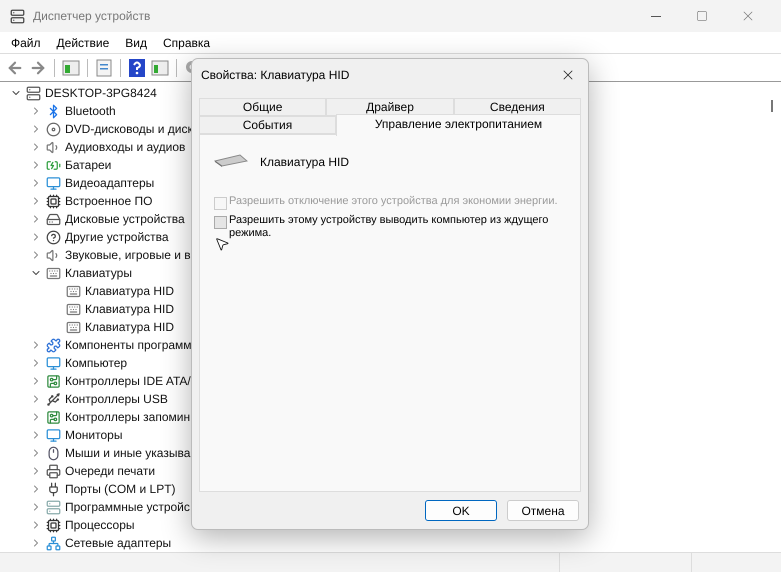 The width and height of the screenshot is (781, 572). Describe the element at coordinates (262, 107) in the screenshot. I see `tab: Общие` at that location.